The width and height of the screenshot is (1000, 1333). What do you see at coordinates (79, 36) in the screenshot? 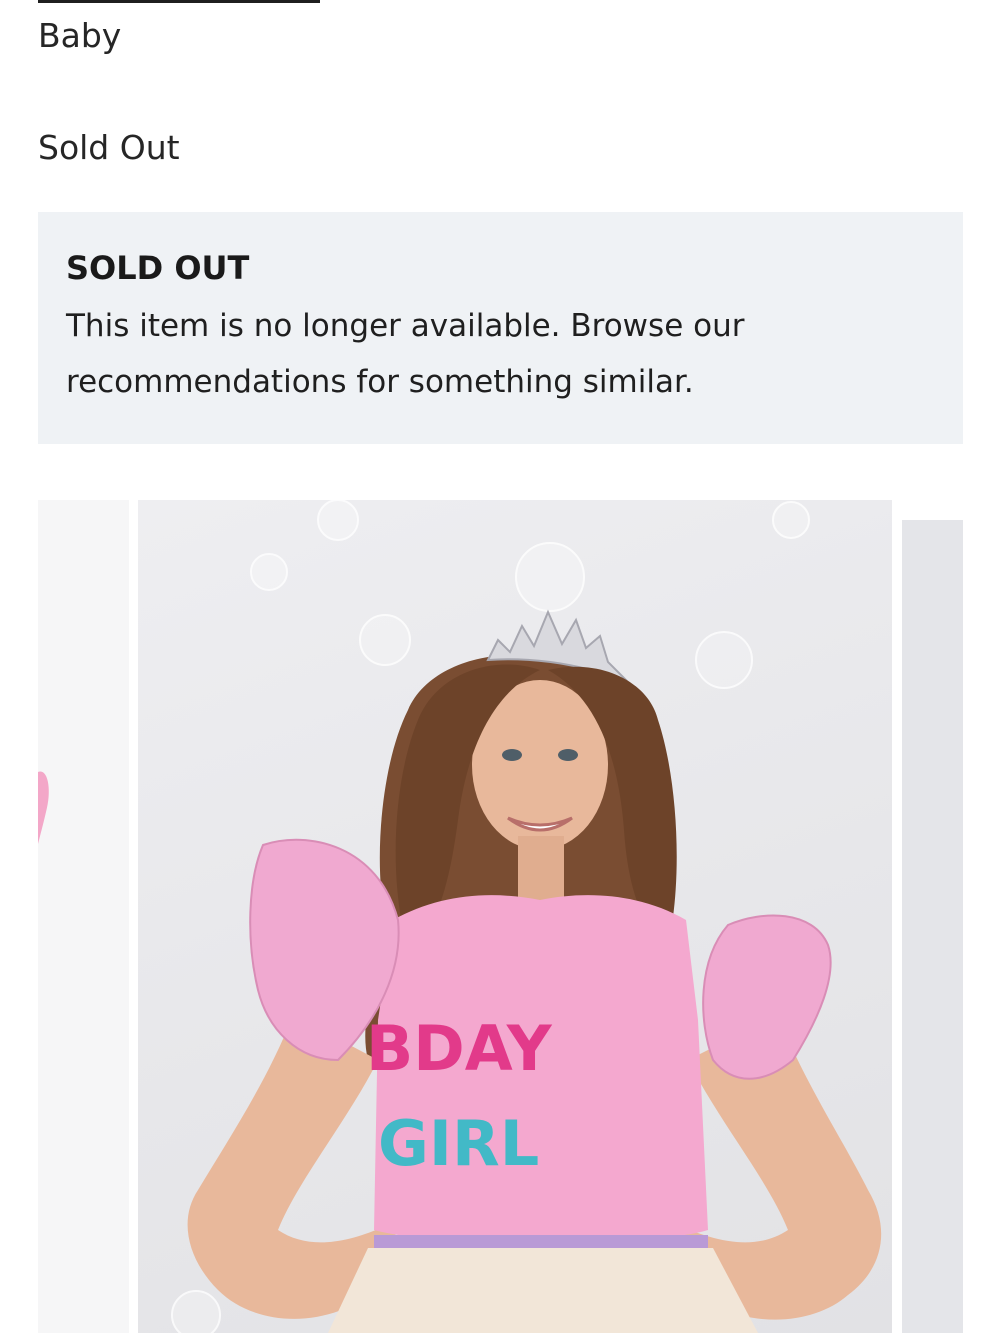
I see `category-label: Baby` at bounding box center [79, 36].